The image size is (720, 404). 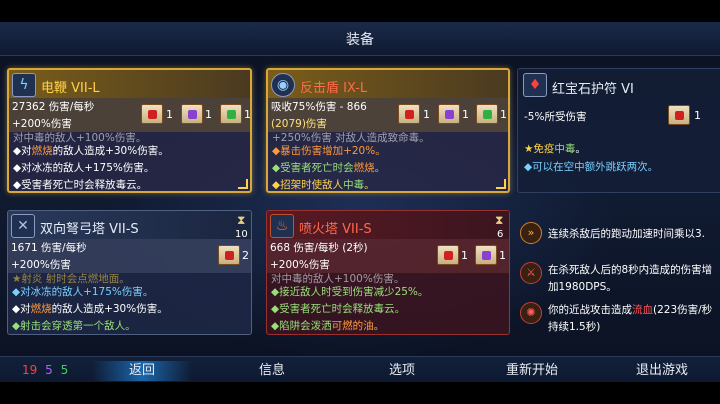 What do you see at coordinates (402, 371) in the screenshot?
I see `options-button: 选项` at bounding box center [402, 371].